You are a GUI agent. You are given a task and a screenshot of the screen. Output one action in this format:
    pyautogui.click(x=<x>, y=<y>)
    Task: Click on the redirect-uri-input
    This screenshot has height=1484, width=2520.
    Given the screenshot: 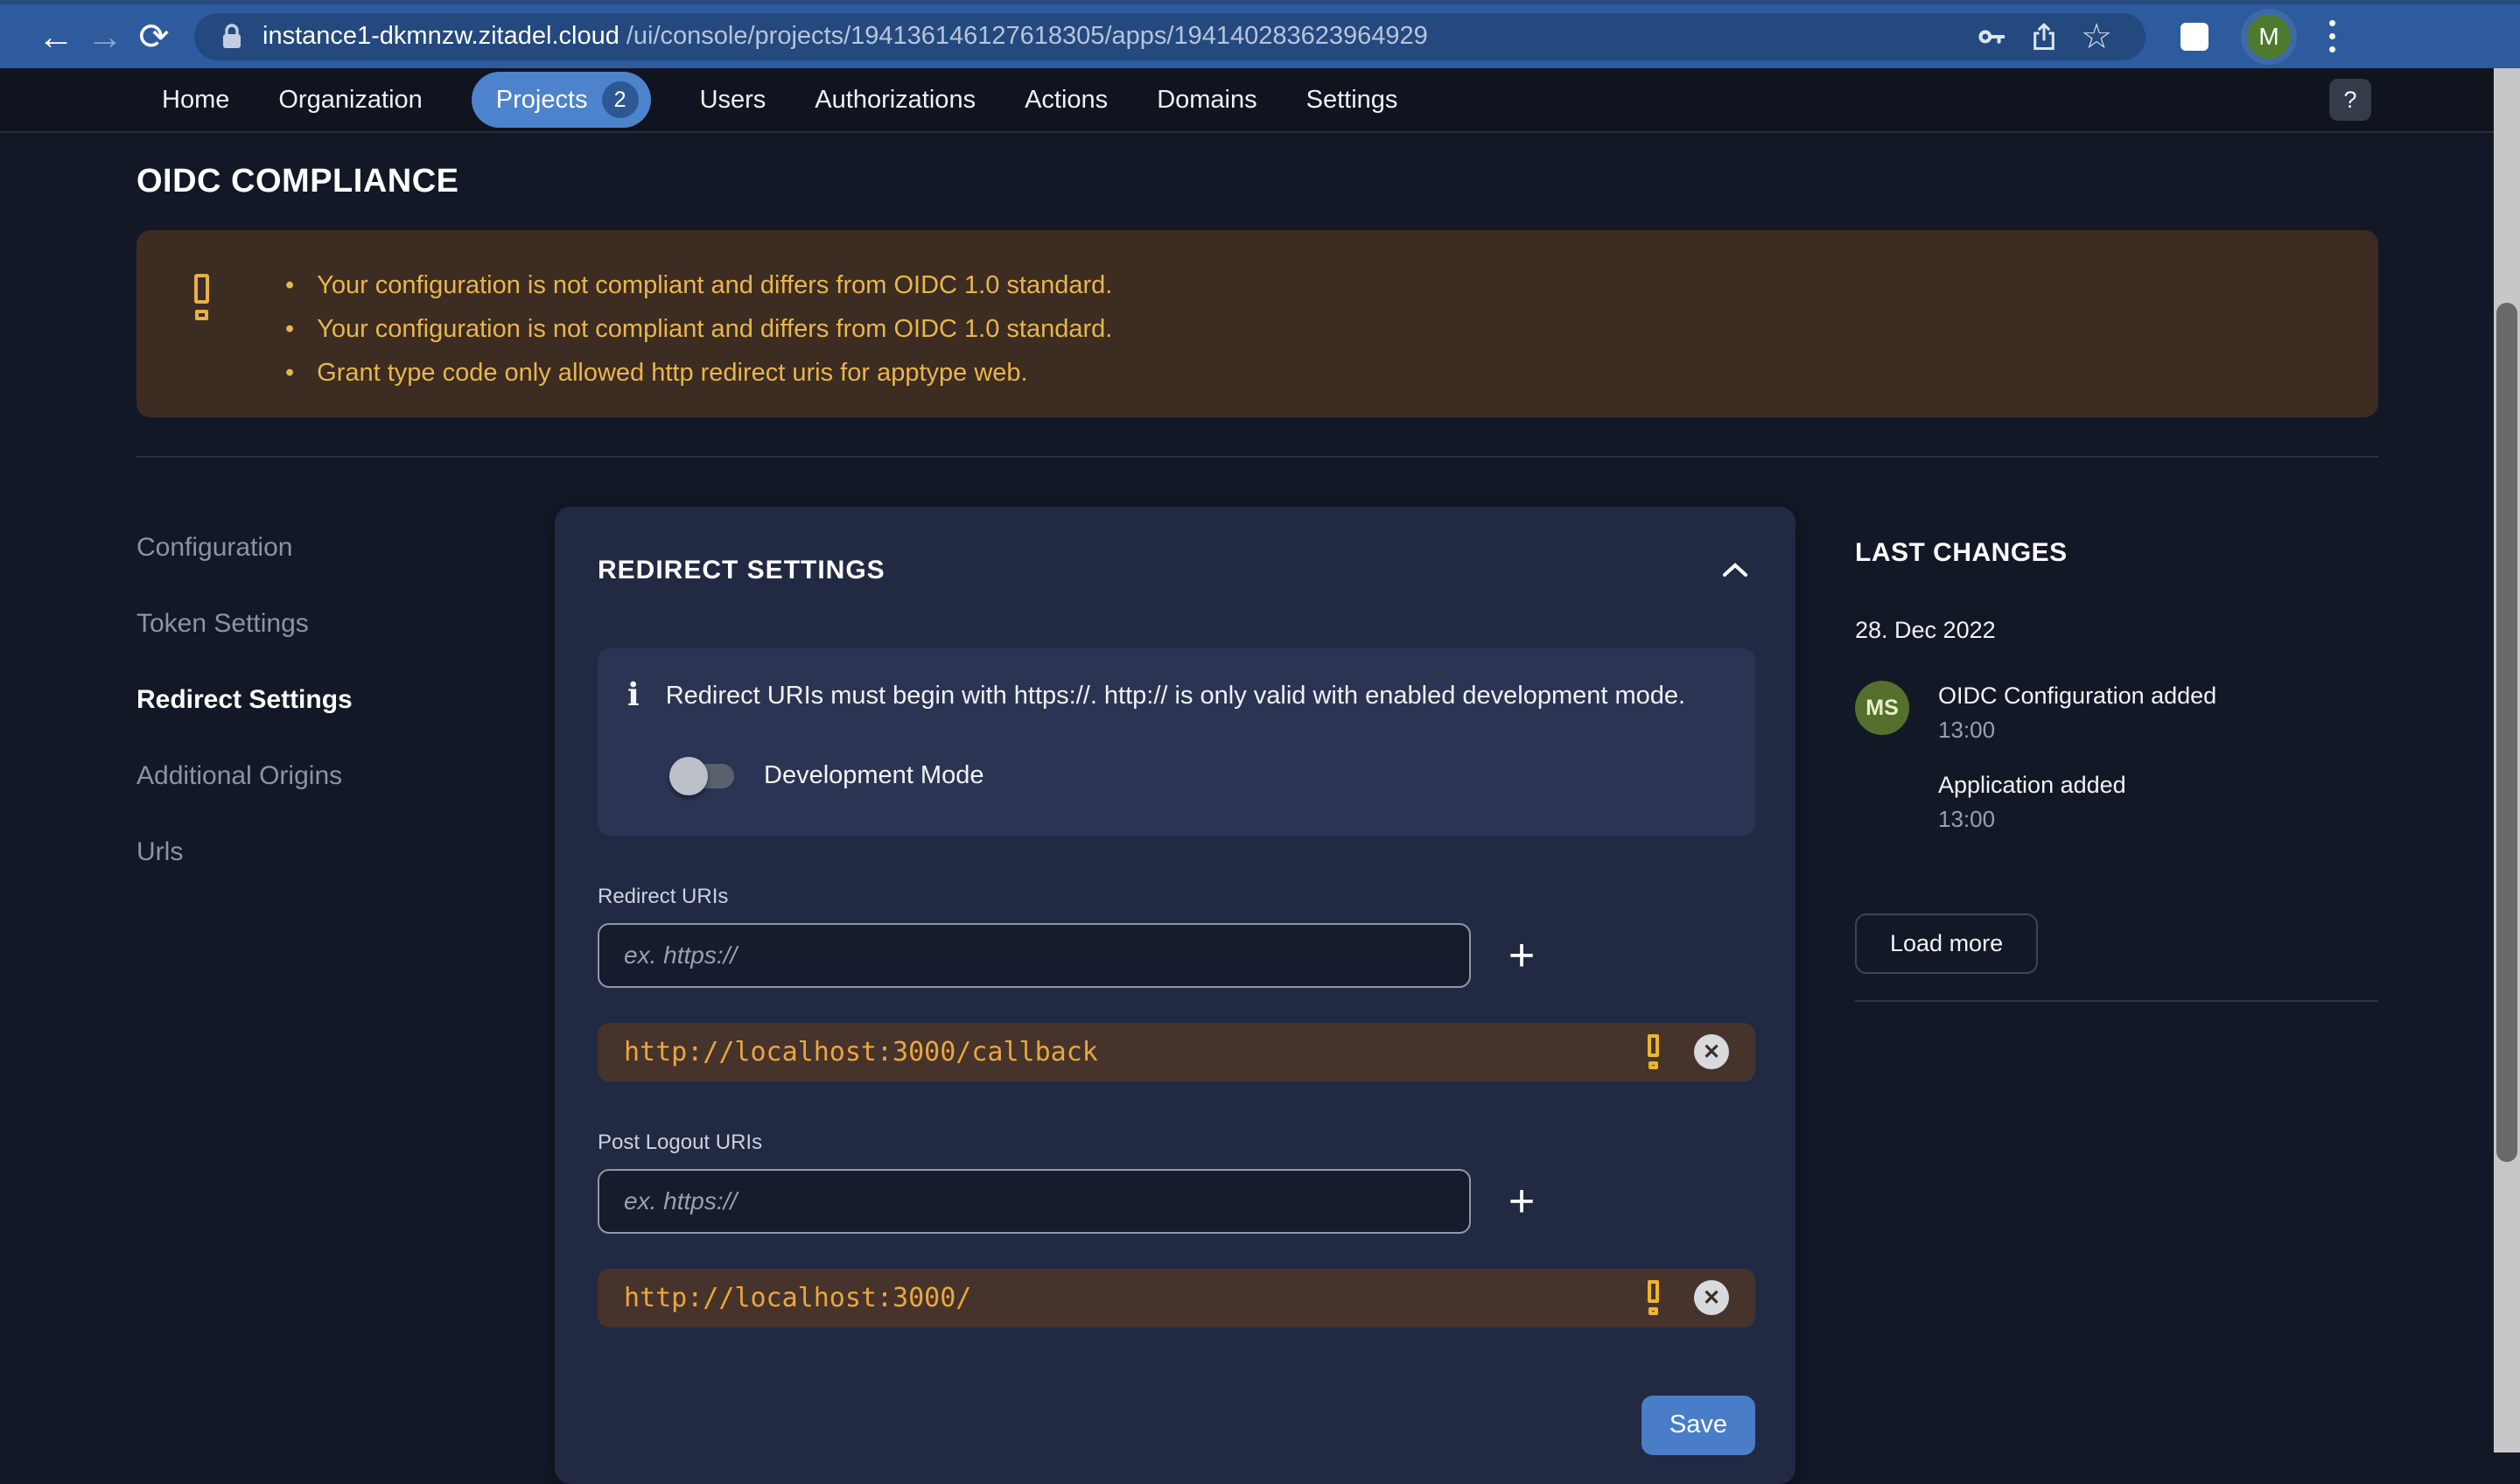 What is the action you would take?
    pyautogui.click(x=1034, y=955)
    